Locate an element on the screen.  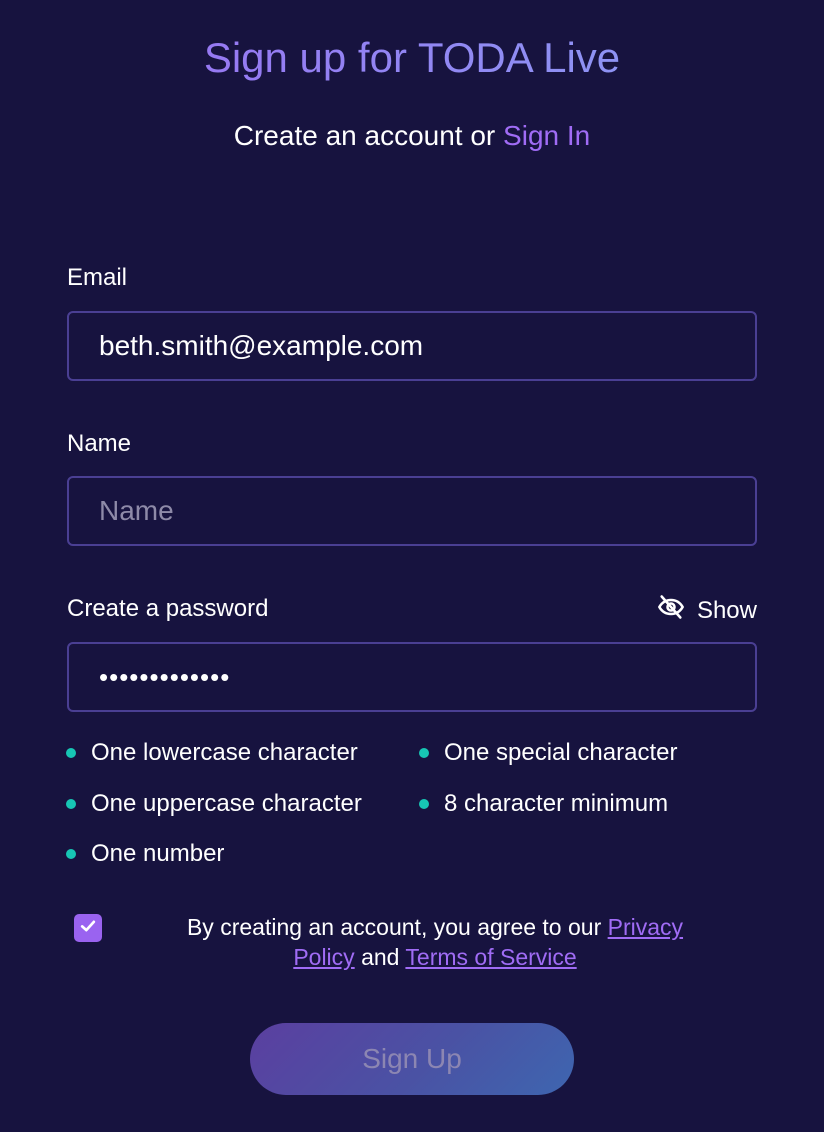
requirement-item: One lowercase character is located at coordinates (212, 753).